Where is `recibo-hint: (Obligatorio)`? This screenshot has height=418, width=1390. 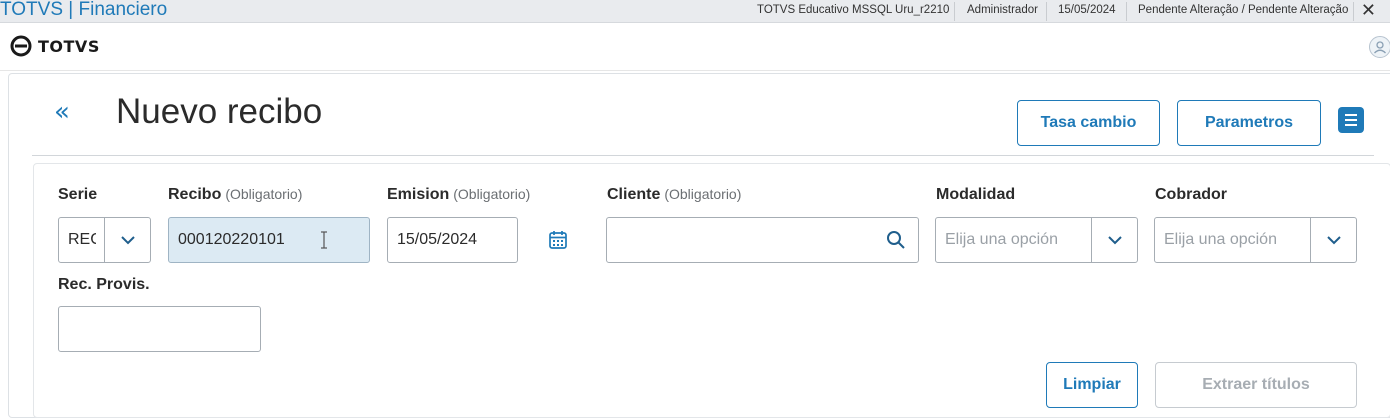
recibo-hint: (Obligatorio) is located at coordinates (264, 194).